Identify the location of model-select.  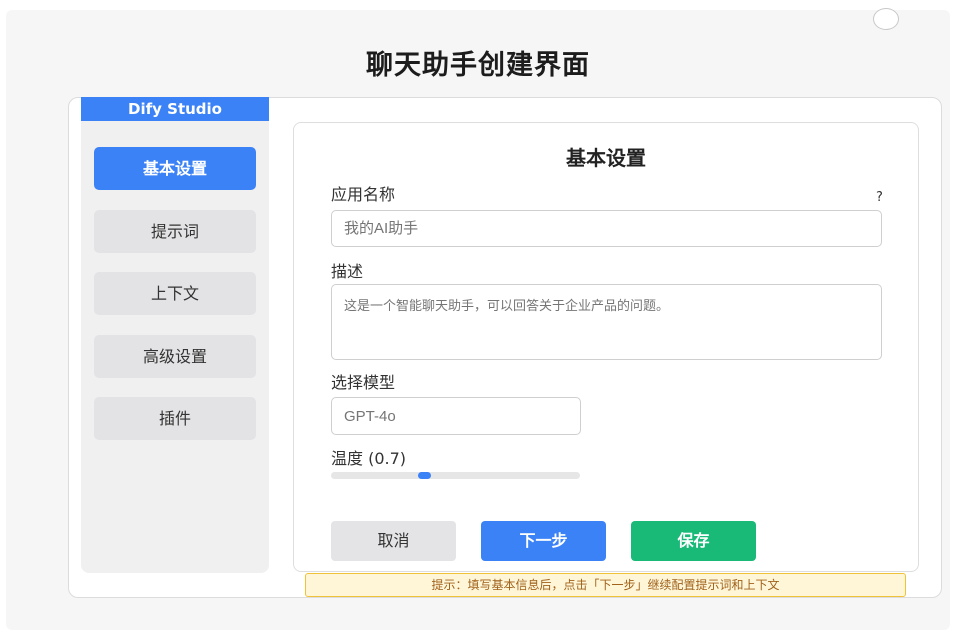
(456, 416).